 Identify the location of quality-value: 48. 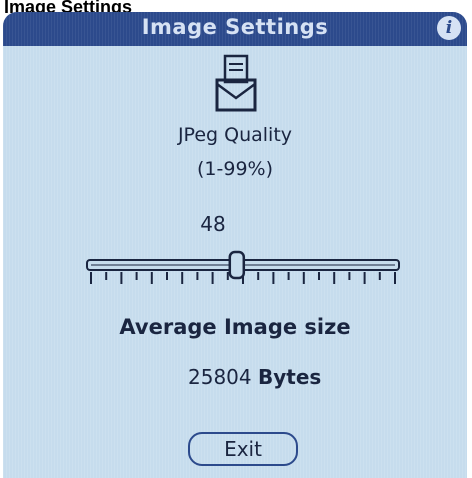
(213, 224).